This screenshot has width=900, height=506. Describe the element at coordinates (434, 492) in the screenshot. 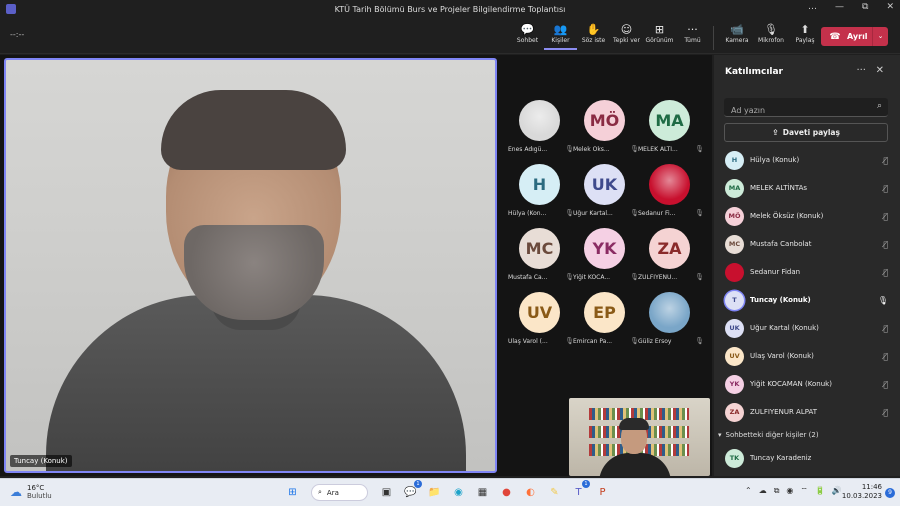

I see `file-explorer-icon: 📁` at that location.